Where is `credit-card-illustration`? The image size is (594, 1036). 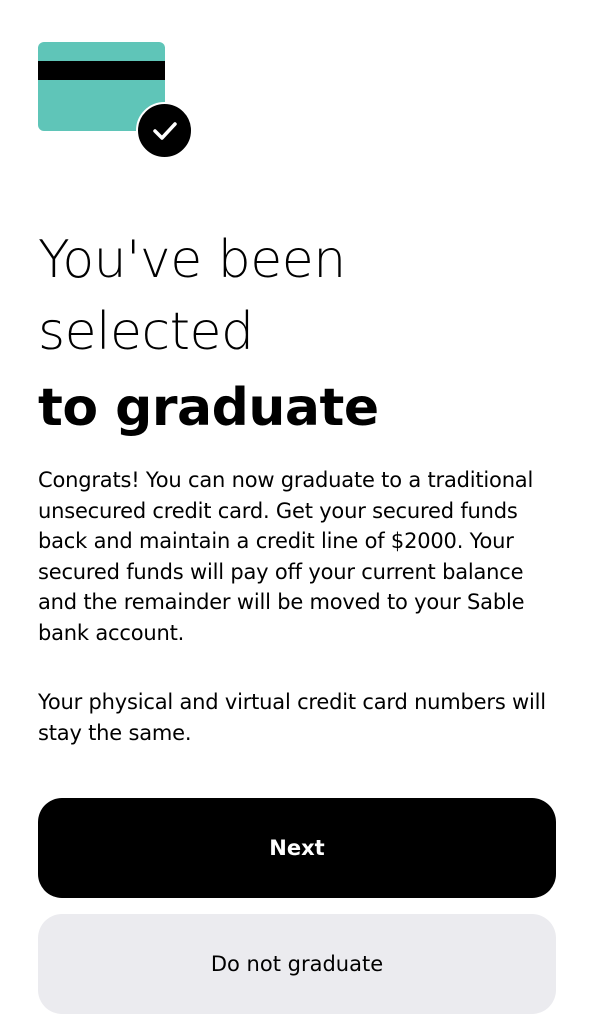
credit-card-illustration is located at coordinates (117, 102).